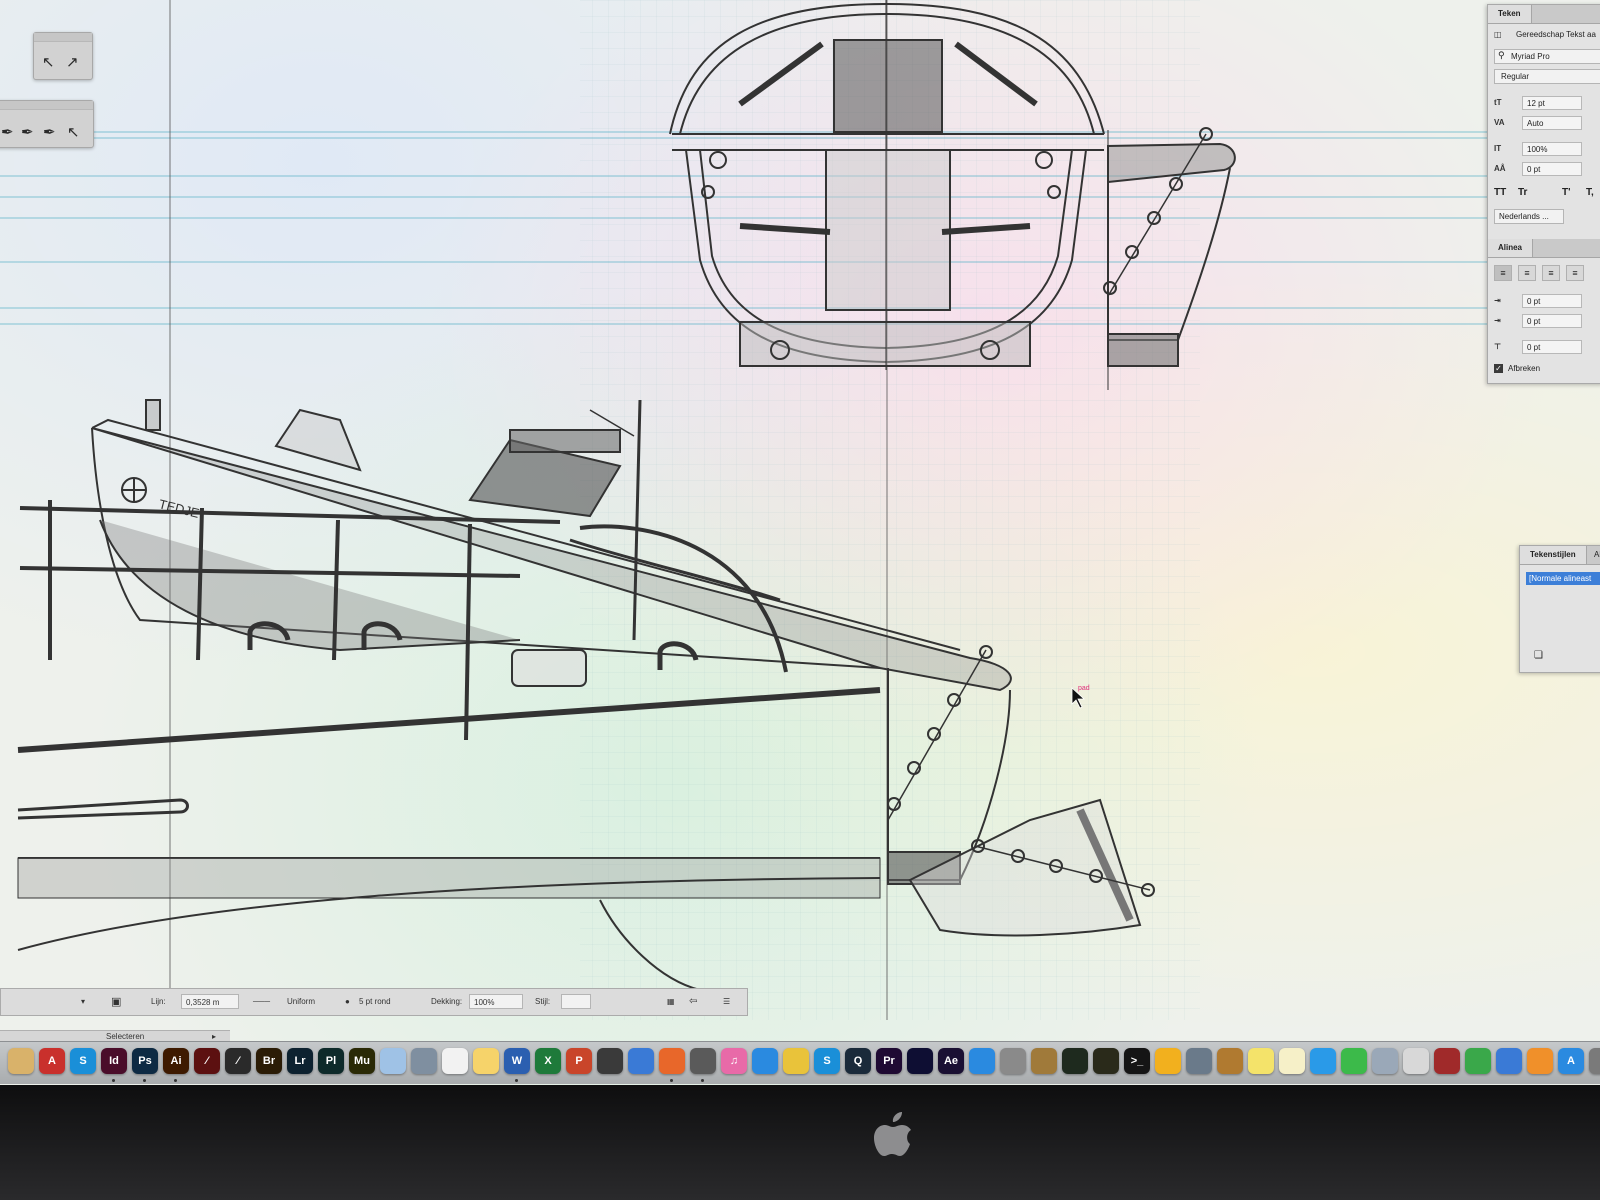 Image resolution: width=1600 pixels, height=1200 pixels. Describe the element at coordinates (1552, 321) in the screenshot. I see `first-indent-field: 0 pt` at that location.